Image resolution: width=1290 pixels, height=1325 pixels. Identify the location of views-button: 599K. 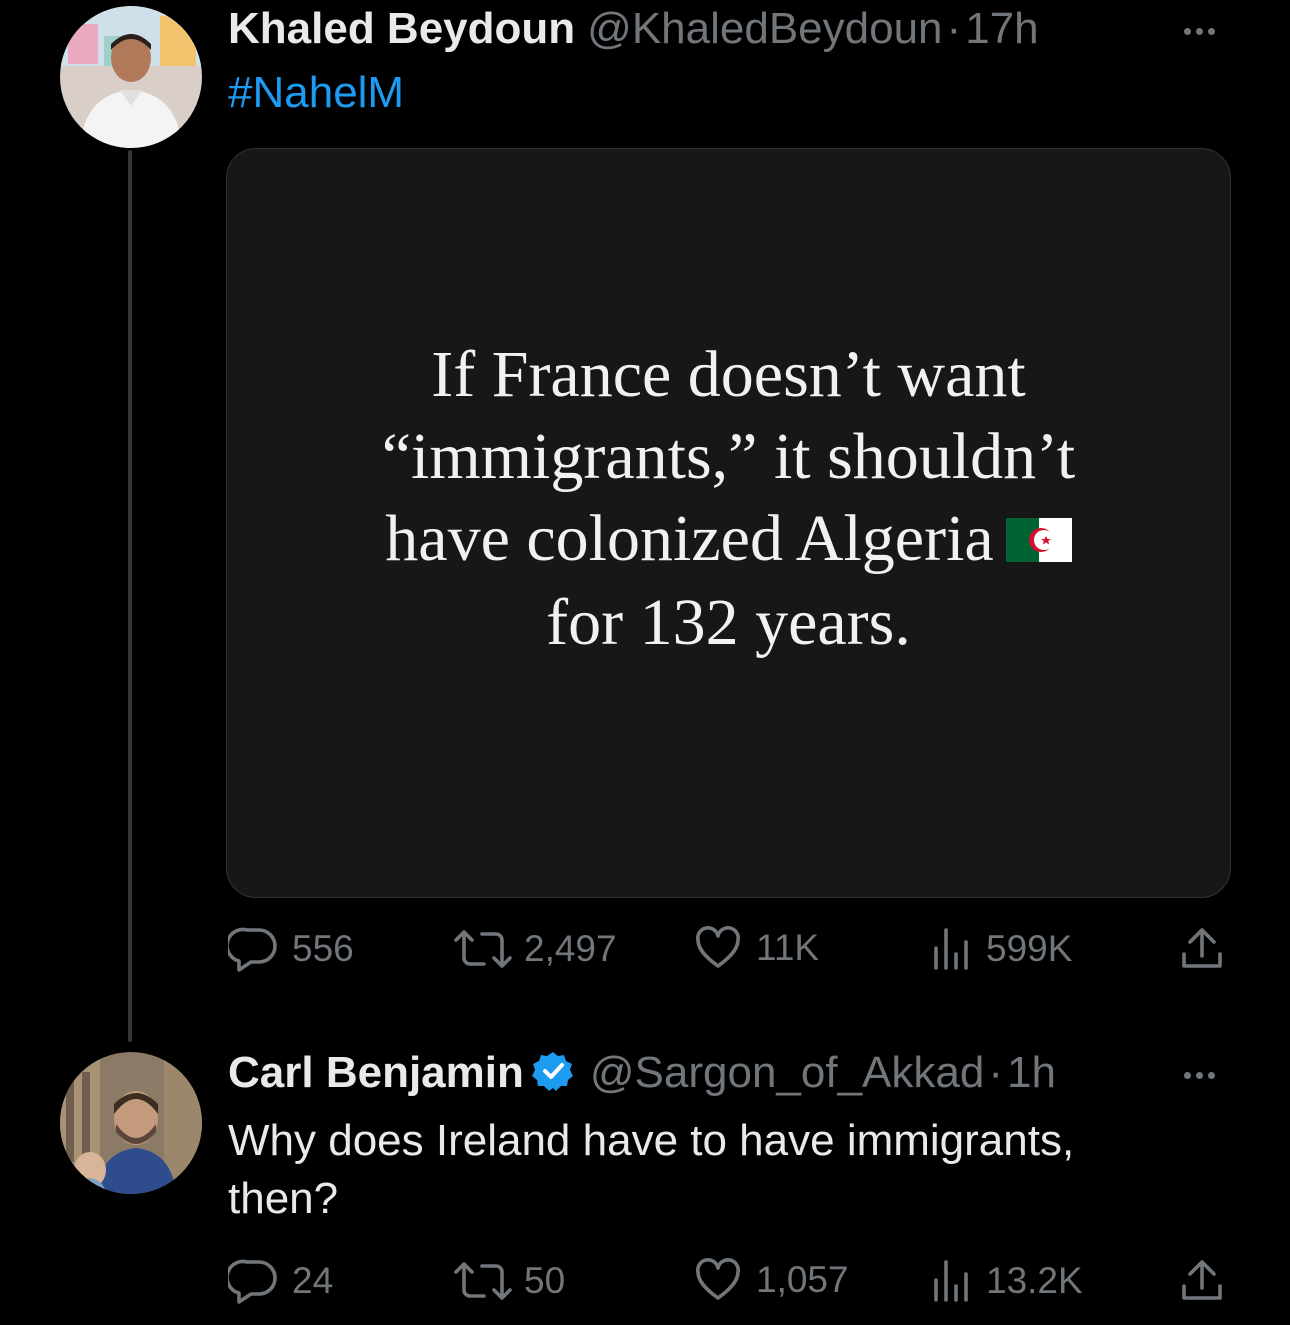
(1002, 949).